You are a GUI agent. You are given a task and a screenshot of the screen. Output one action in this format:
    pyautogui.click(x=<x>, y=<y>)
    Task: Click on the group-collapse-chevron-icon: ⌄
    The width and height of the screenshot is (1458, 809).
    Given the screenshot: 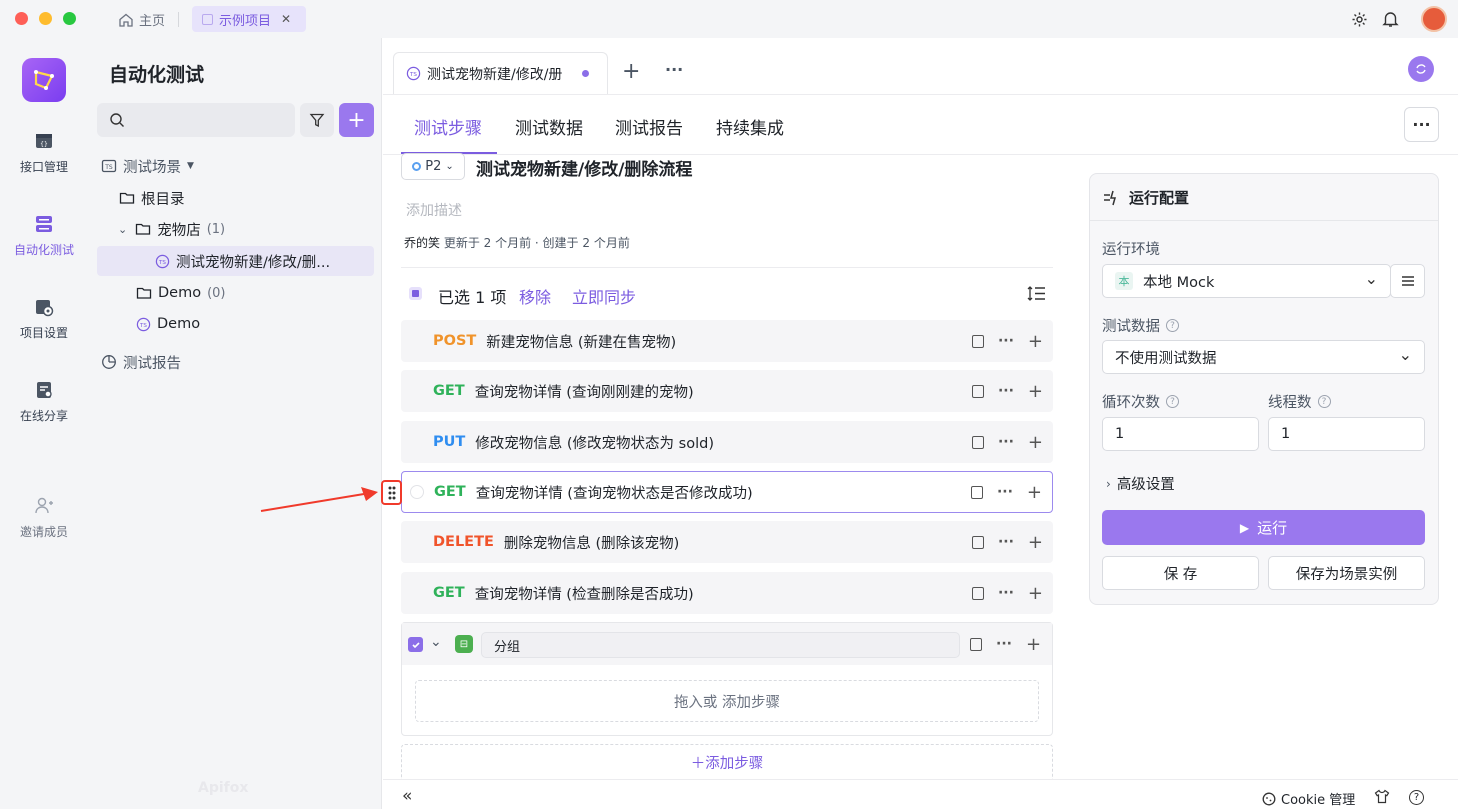 What is the action you would take?
    pyautogui.click(x=436, y=642)
    